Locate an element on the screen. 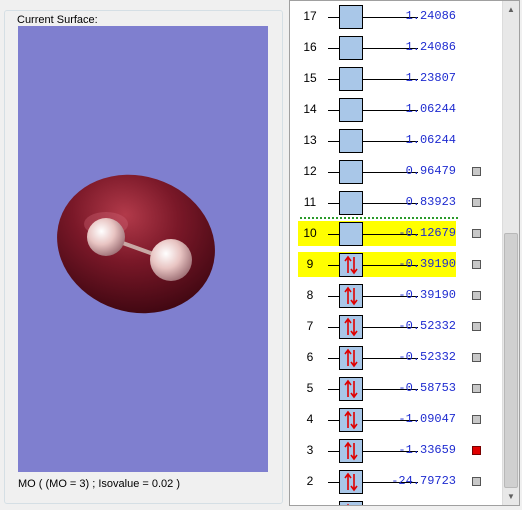  scroll-up-arrow-icon: ▲ is located at coordinates (511, 9).